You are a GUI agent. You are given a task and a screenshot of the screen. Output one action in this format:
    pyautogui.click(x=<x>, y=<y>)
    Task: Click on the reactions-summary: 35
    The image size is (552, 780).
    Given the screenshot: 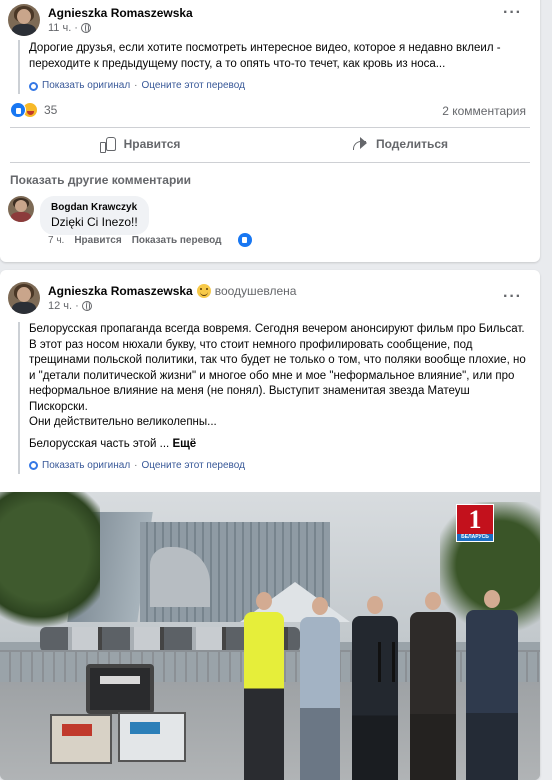 What is the action you would take?
    pyautogui.click(x=33, y=110)
    